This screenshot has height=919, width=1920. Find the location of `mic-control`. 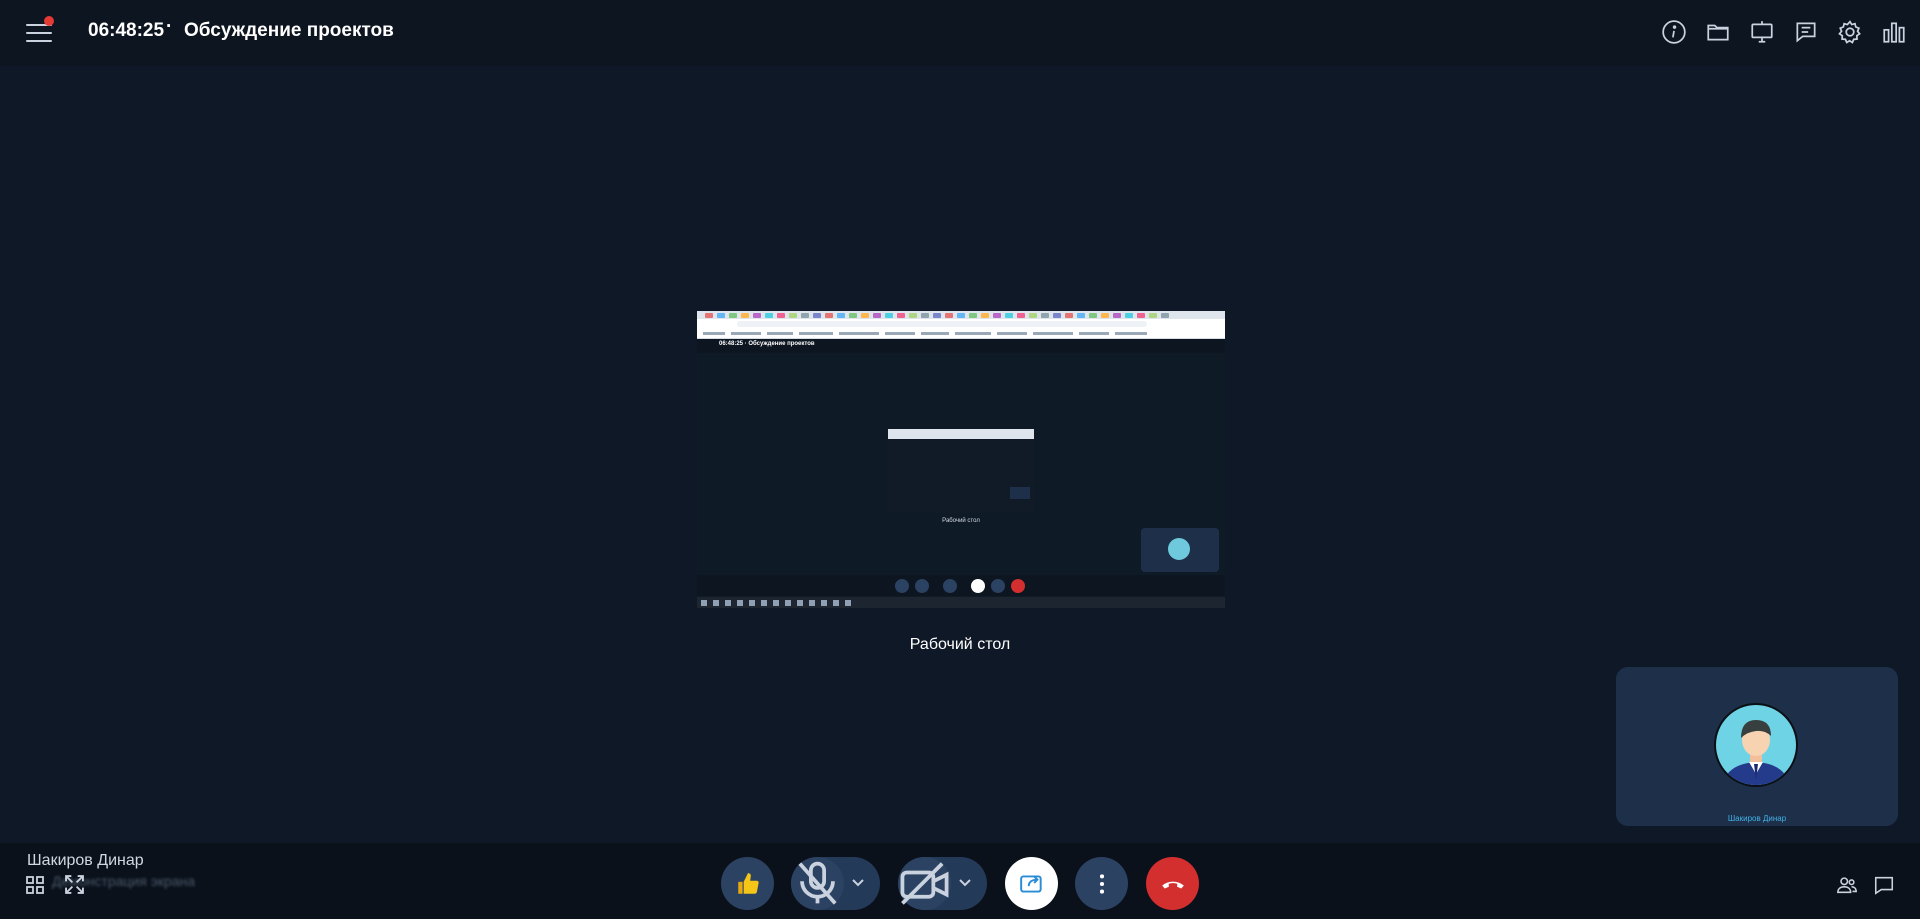

mic-control is located at coordinates (835, 883).